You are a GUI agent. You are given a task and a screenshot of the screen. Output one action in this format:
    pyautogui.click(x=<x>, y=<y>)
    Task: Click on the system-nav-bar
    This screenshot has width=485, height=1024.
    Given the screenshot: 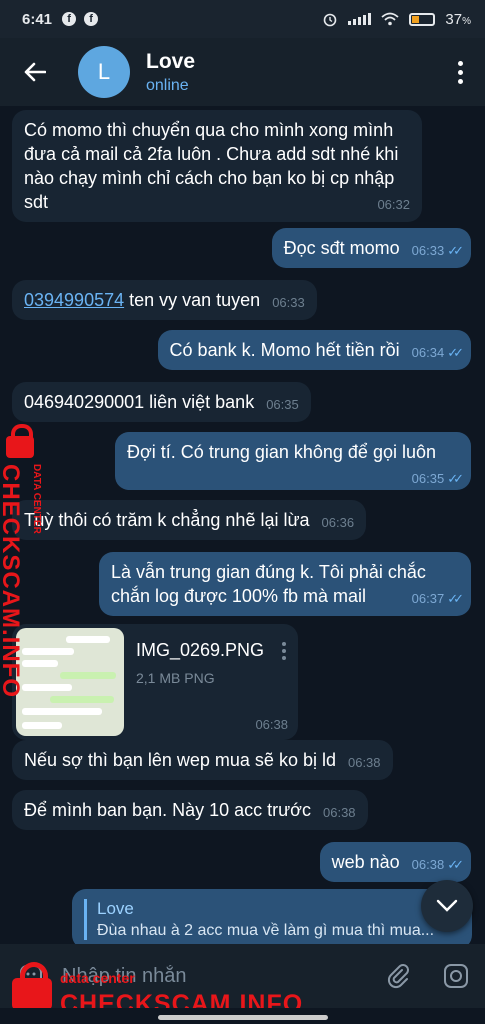 What is the action you would take?
    pyautogui.click(x=242, y=1016)
    